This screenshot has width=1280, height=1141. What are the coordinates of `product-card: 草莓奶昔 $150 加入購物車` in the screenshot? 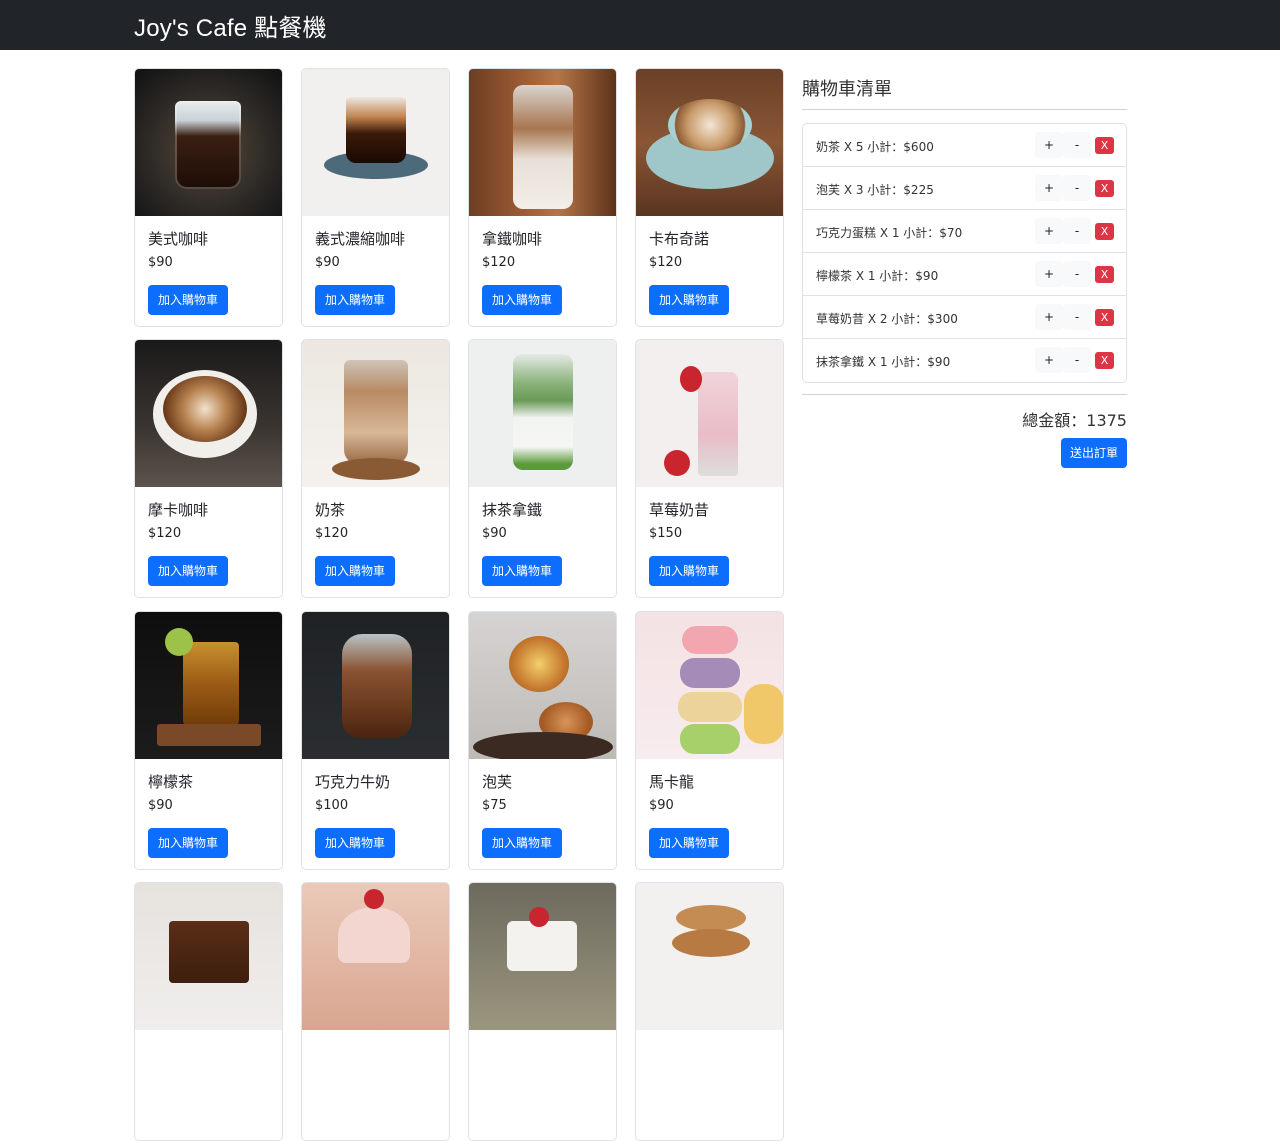 It's located at (709, 468).